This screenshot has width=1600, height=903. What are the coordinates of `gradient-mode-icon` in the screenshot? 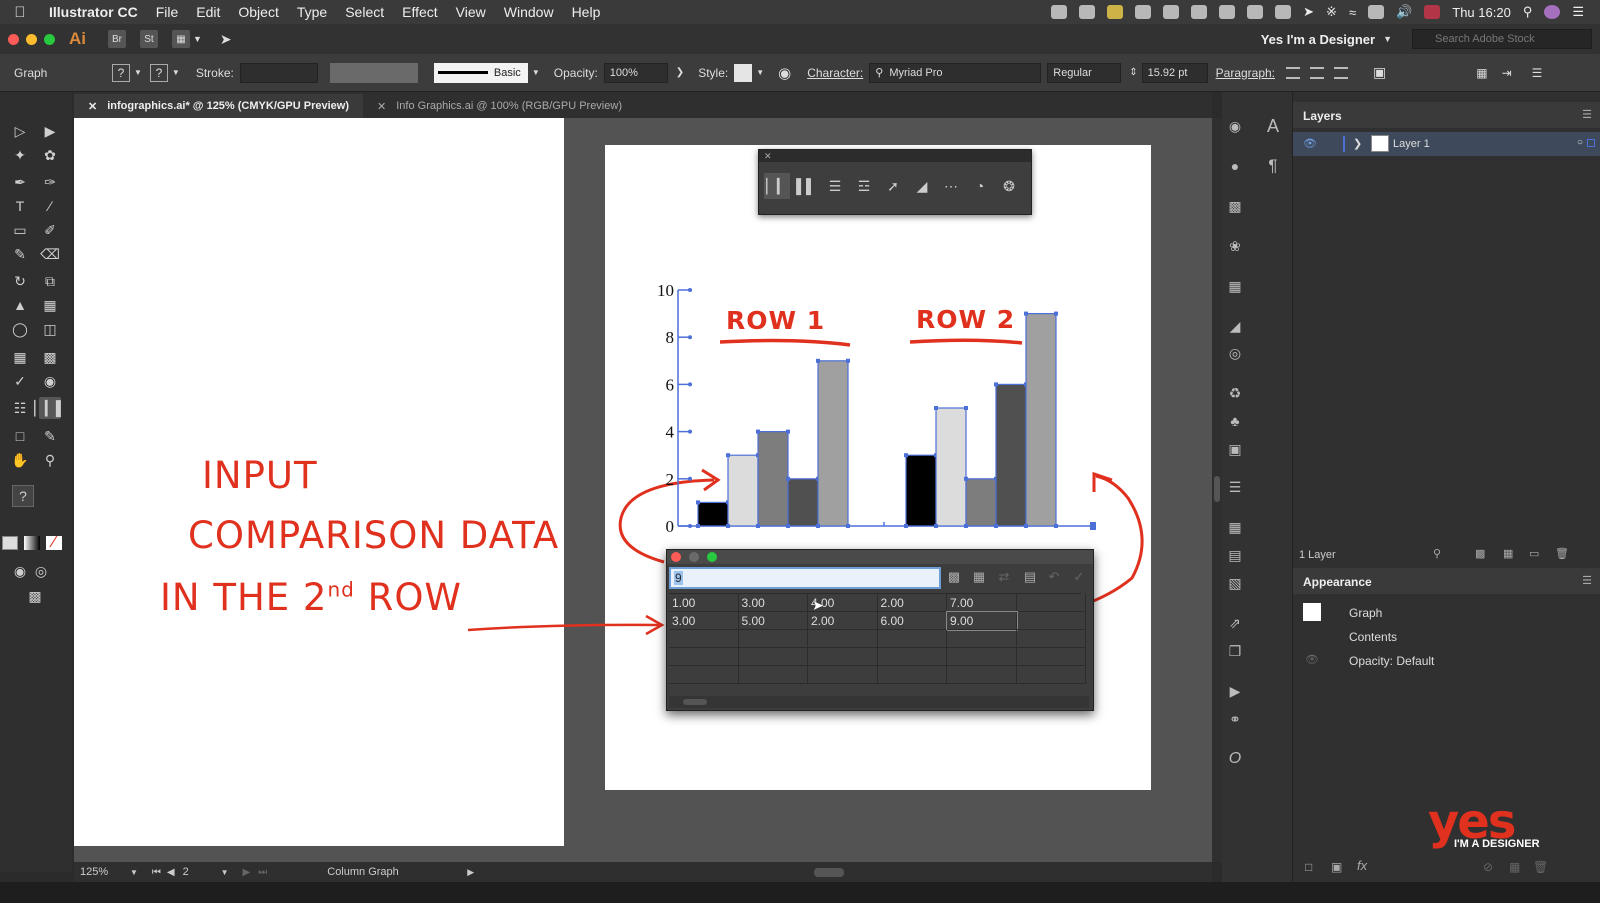 It's located at (32, 543).